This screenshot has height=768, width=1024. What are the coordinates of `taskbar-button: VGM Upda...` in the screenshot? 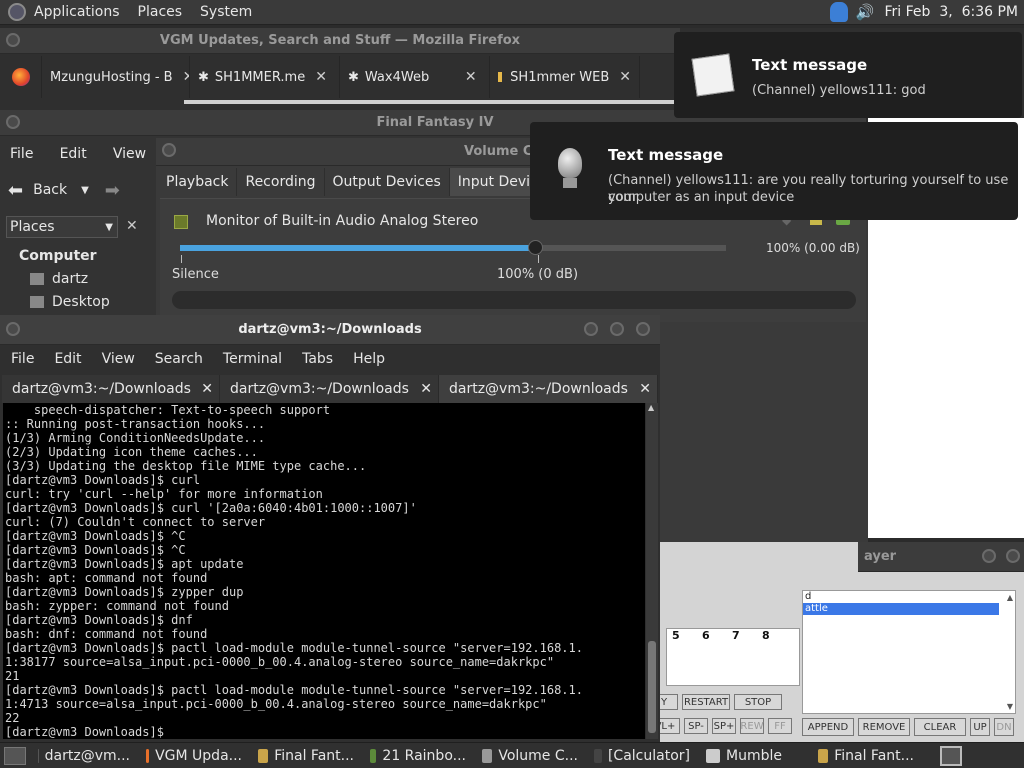 It's located at (194, 756).